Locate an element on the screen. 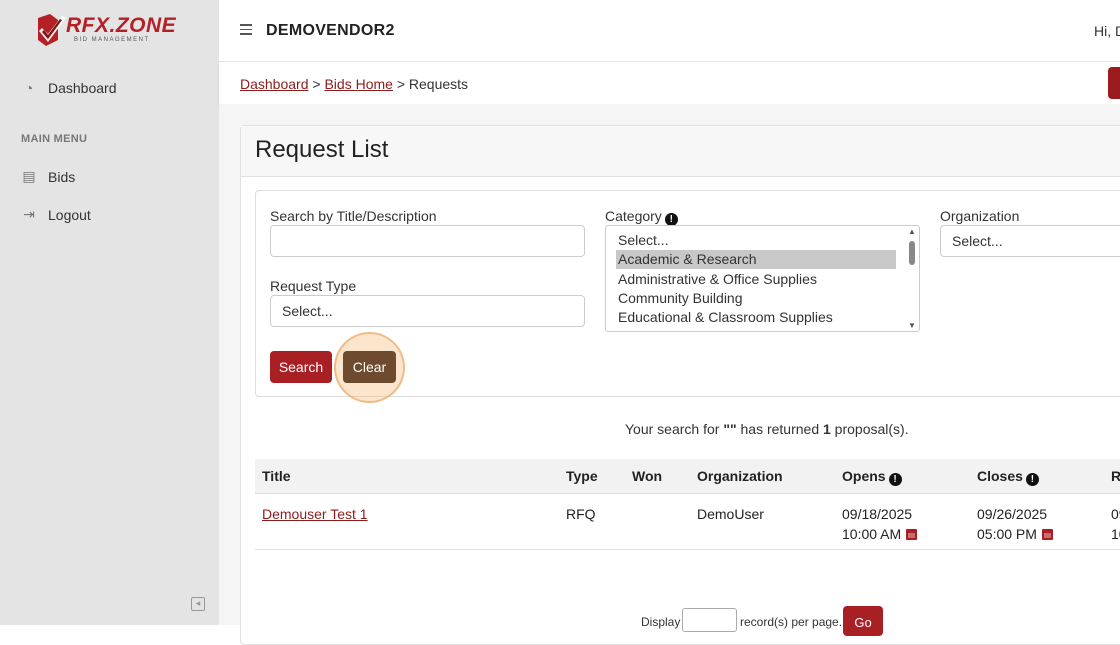 Image resolution: width=1120 pixels, height=645 pixels. brand-tagline: BID MANAGEMENT is located at coordinates (112, 40).